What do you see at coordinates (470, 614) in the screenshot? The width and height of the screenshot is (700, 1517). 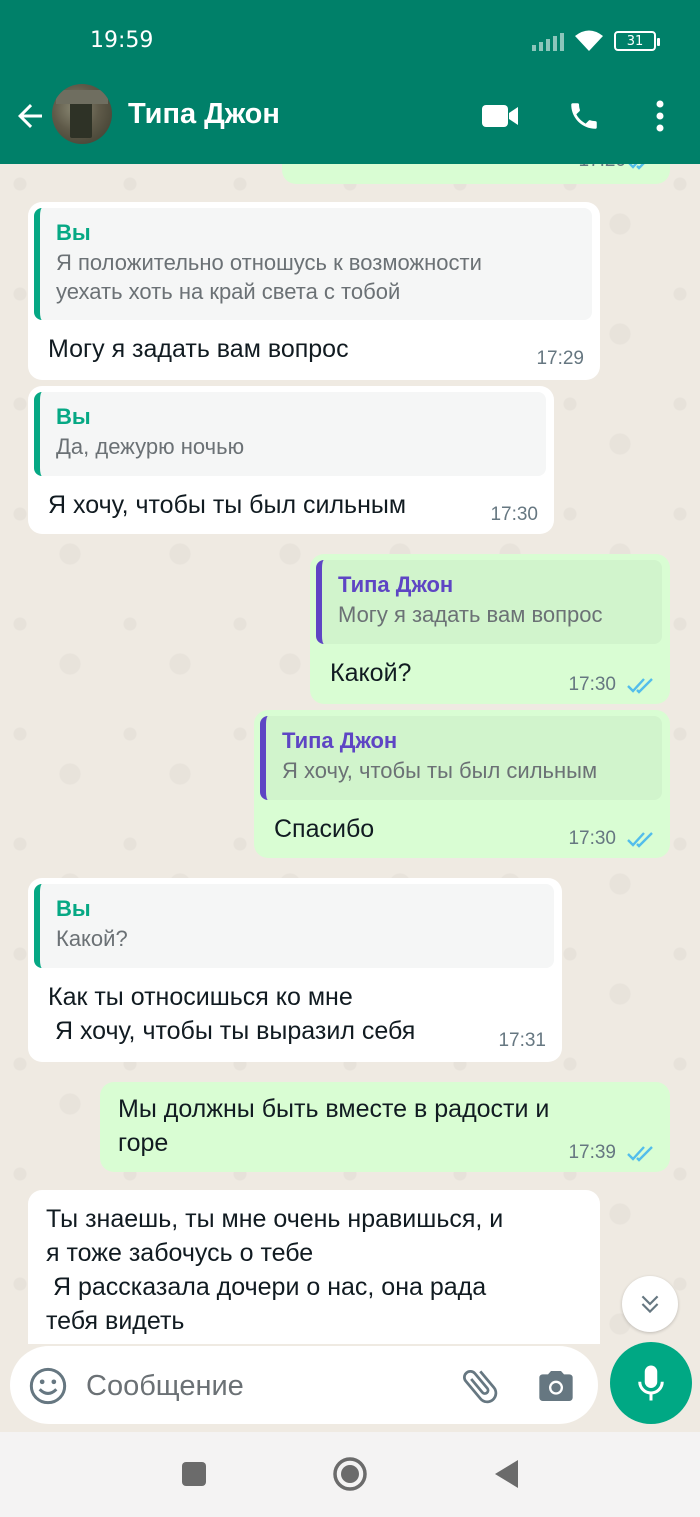 I see `quote-text: Могу я задать вам вопрос` at bounding box center [470, 614].